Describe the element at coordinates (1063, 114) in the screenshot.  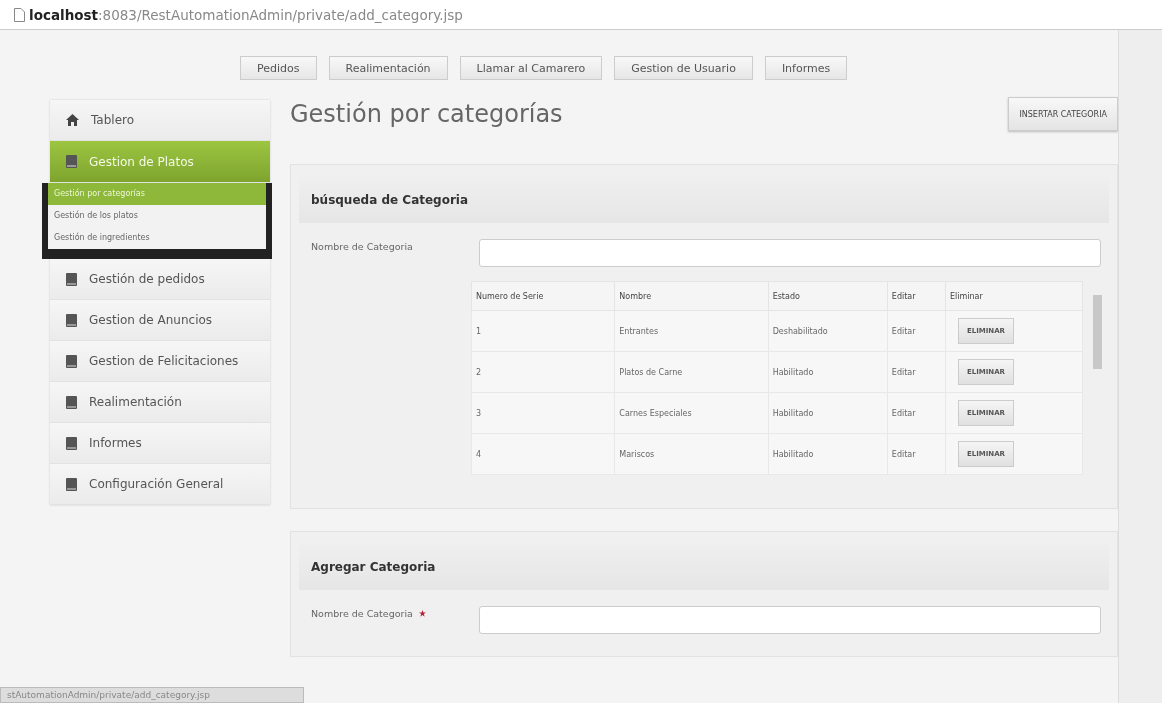
I see `insert-category-button: INSERTAR CATEGORIA` at that location.